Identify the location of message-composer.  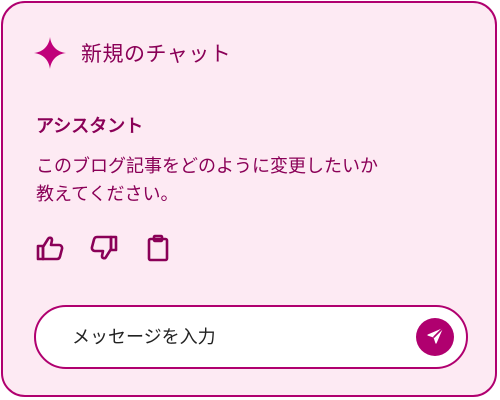
(251, 337).